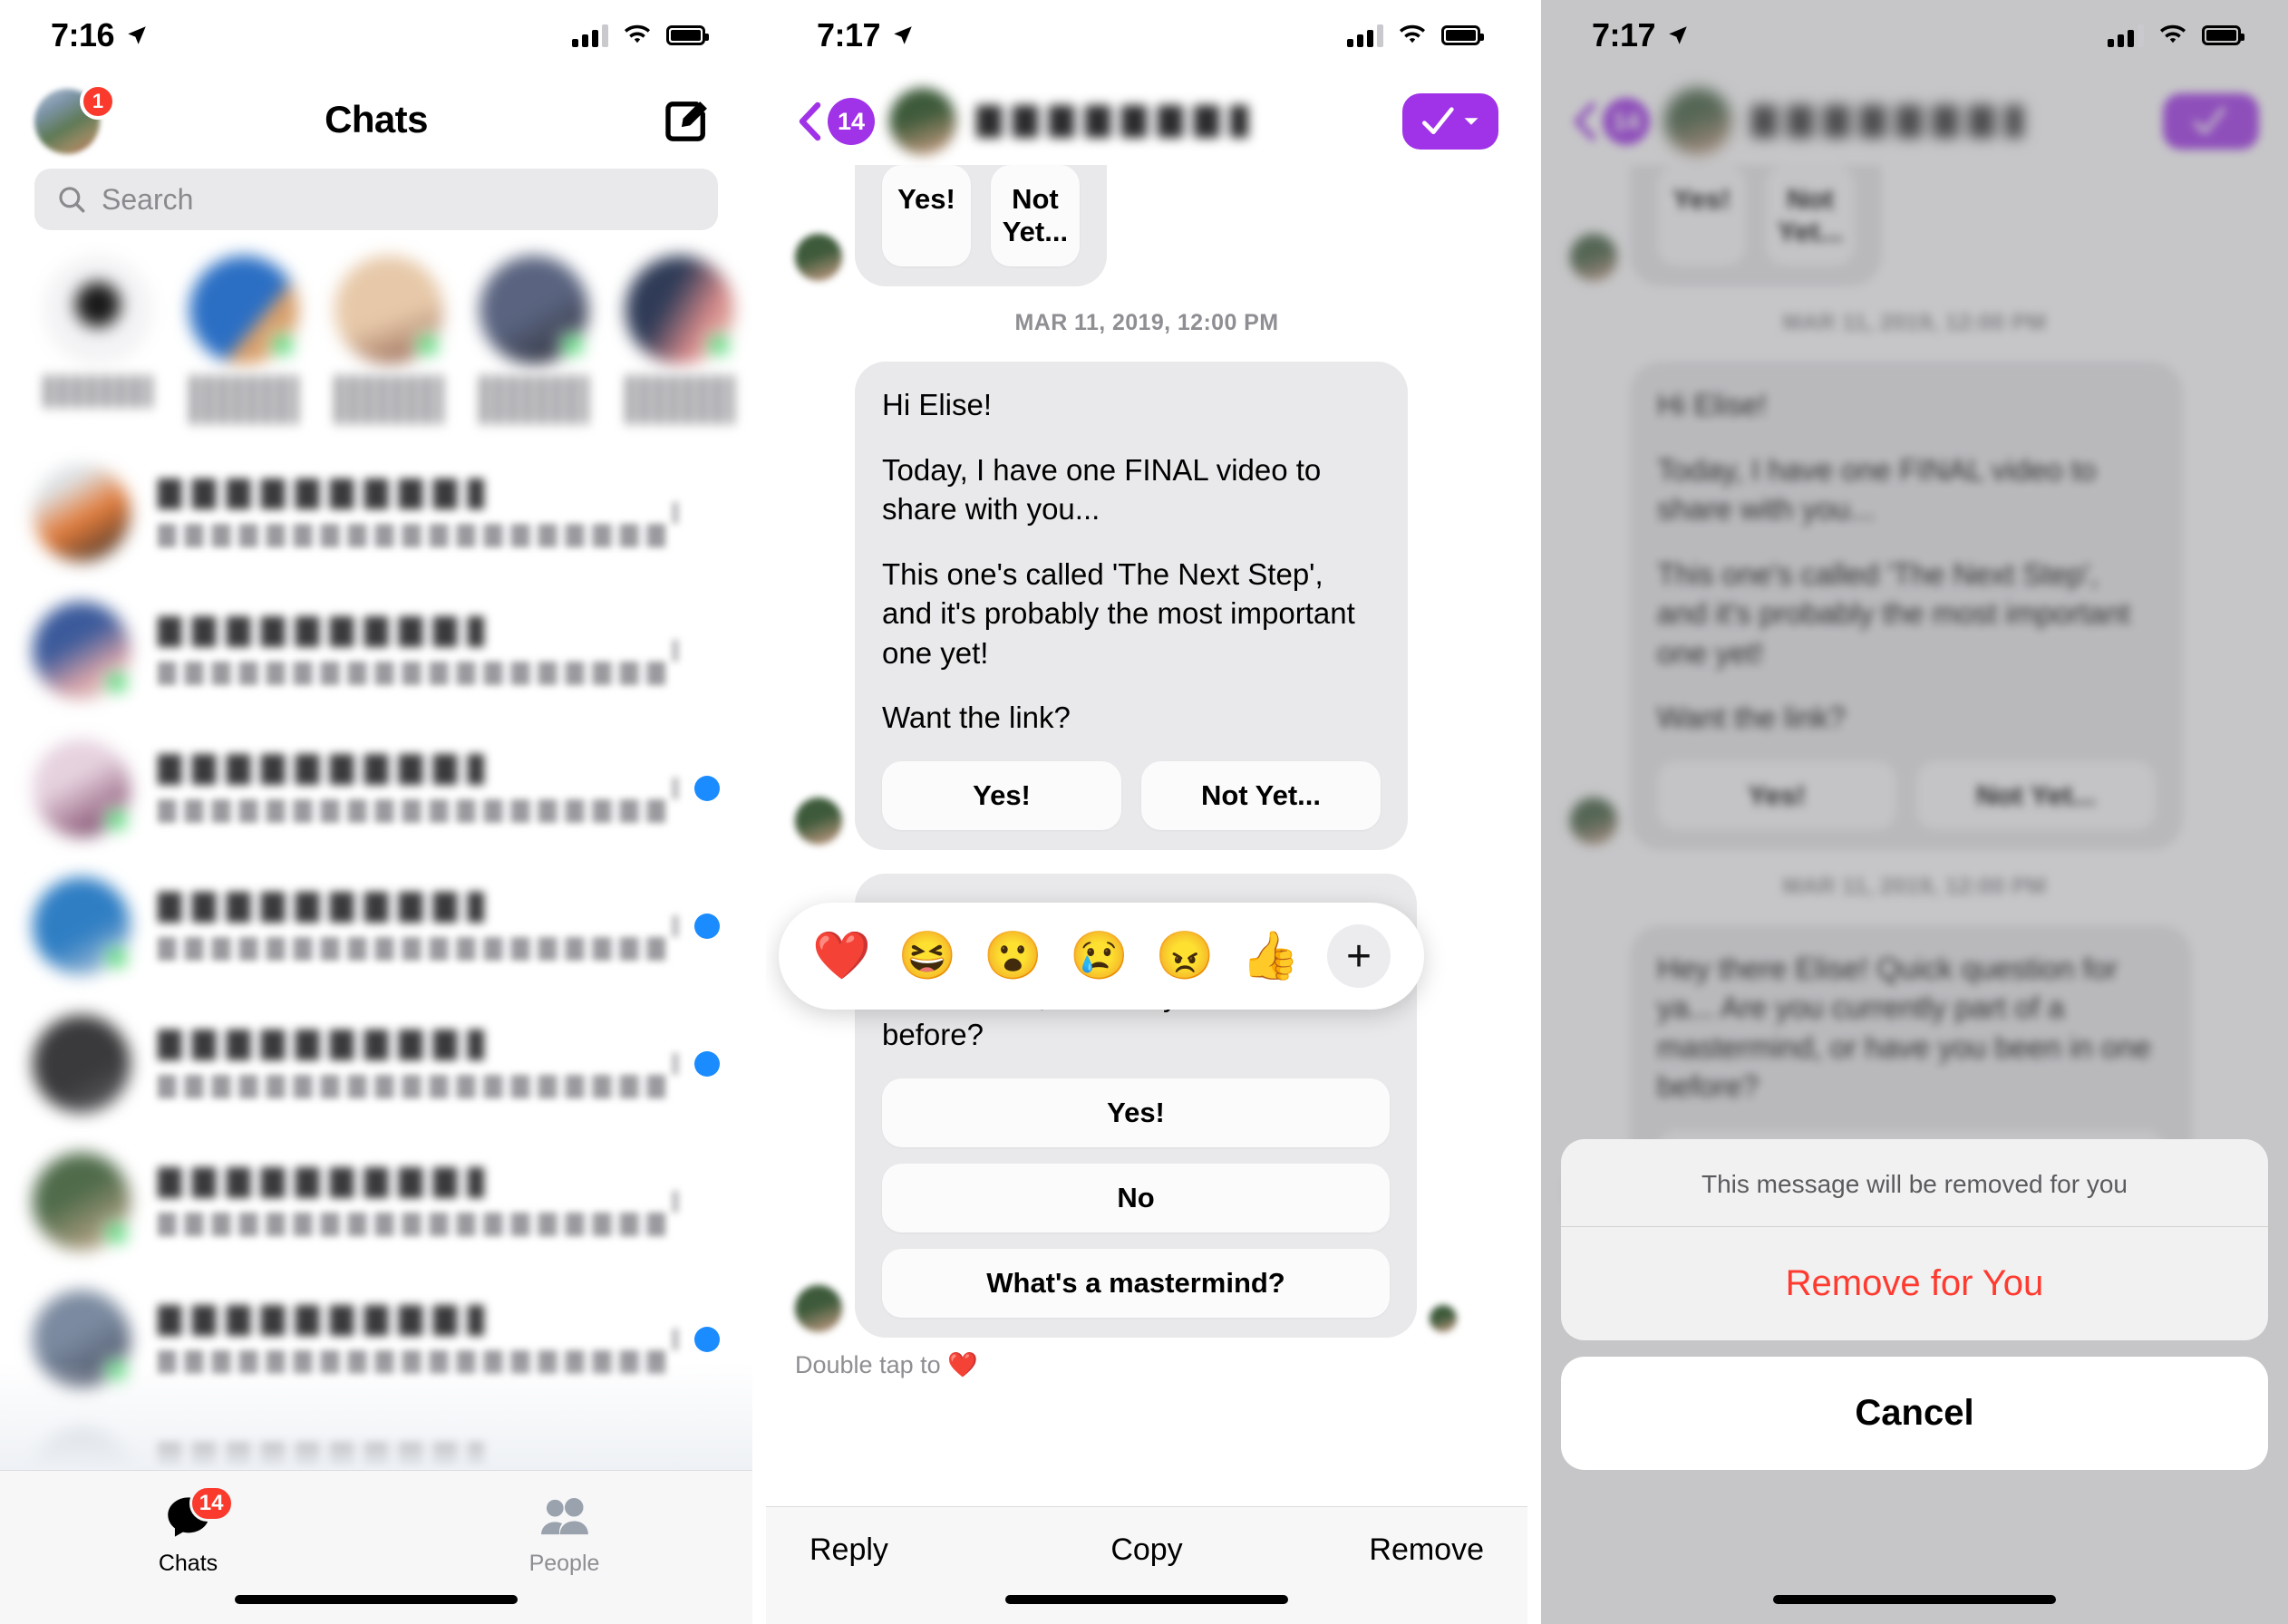  What do you see at coordinates (83, 34) in the screenshot?
I see `status-time: 7:16` at bounding box center [83, 34].